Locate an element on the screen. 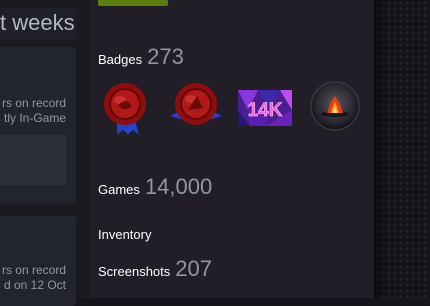 The width and height of the screenshot is (430, 306). last-played: d on 12 Oct is located at coordinates (34, 285).